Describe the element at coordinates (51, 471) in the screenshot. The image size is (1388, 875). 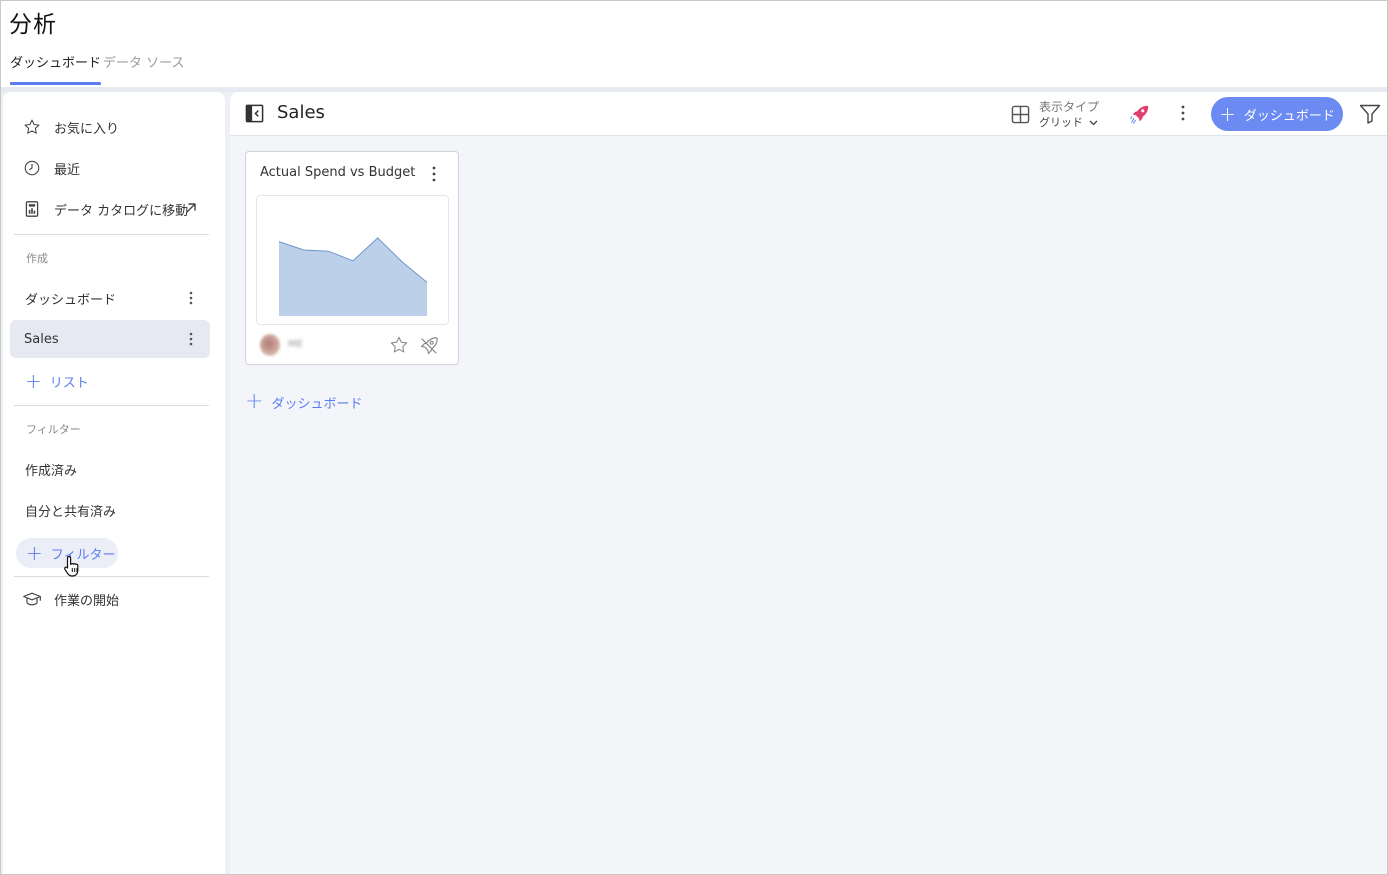
I see `sidebar-item-label: 作成済み` at that location.